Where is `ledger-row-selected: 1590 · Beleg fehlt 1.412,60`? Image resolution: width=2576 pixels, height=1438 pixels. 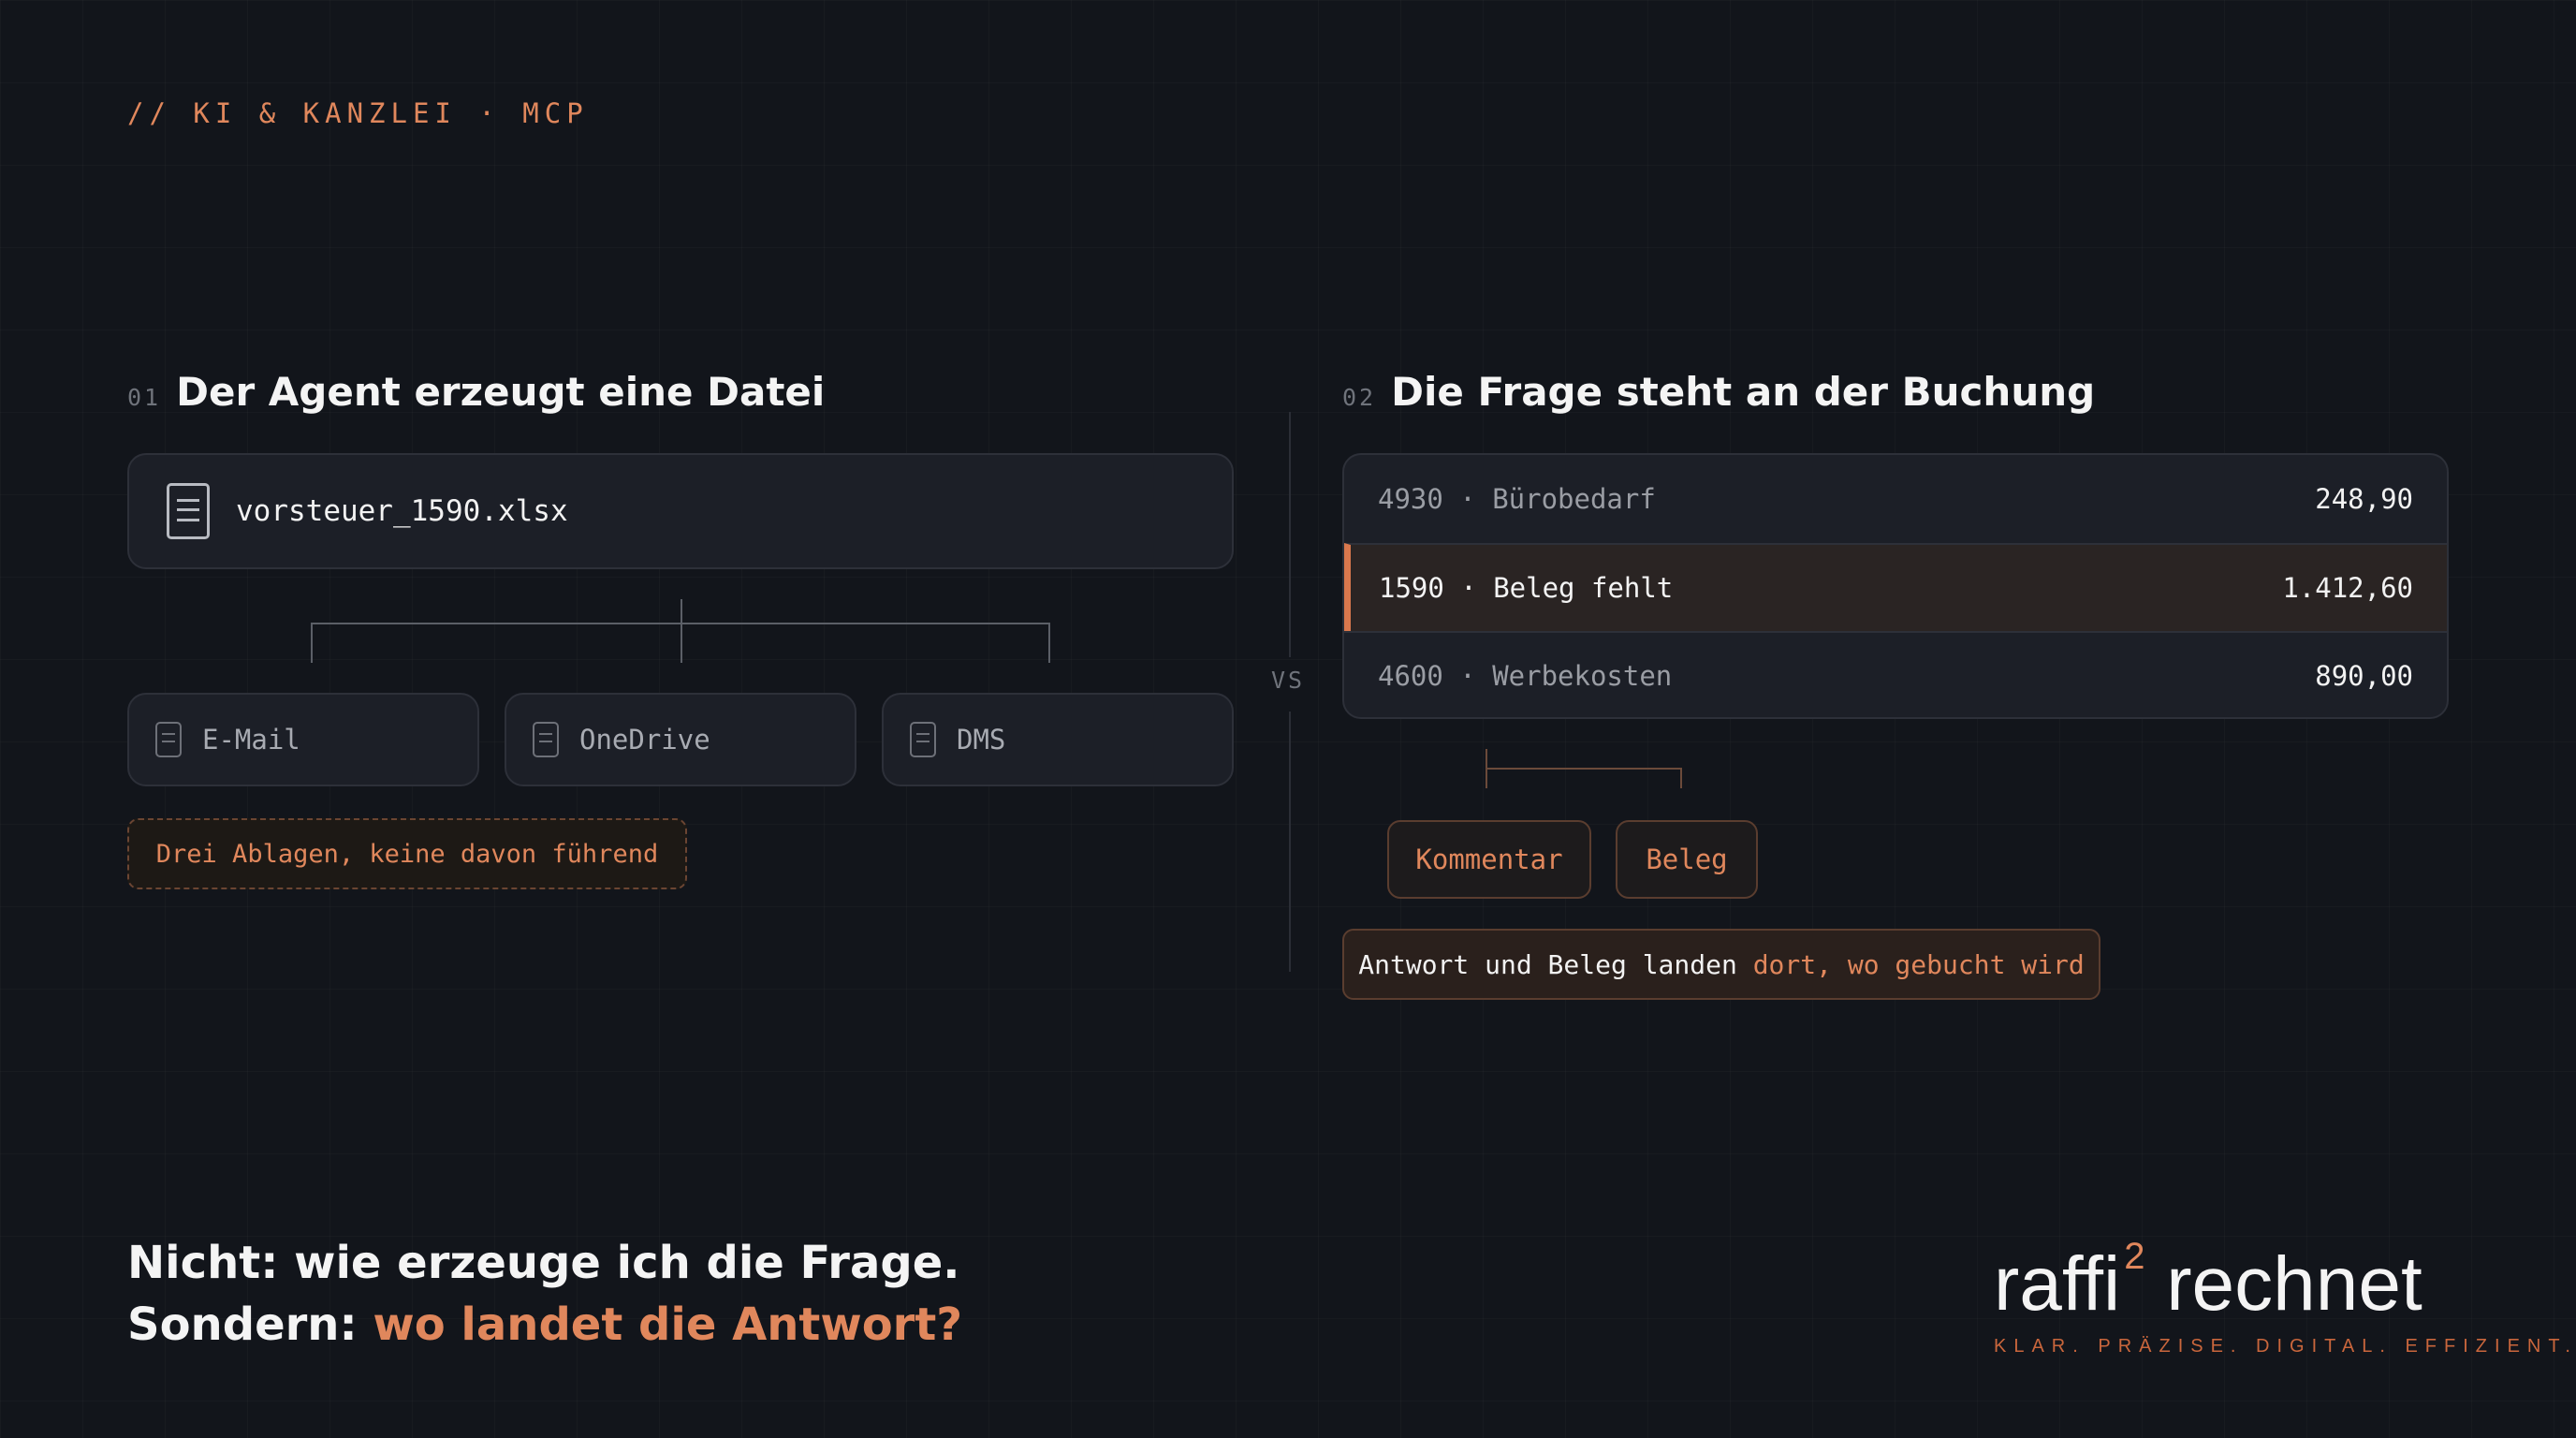 ledger-row-selected: 1590 · Beleg fehlt 1.412,60 is located at coordinates (1895, 587).